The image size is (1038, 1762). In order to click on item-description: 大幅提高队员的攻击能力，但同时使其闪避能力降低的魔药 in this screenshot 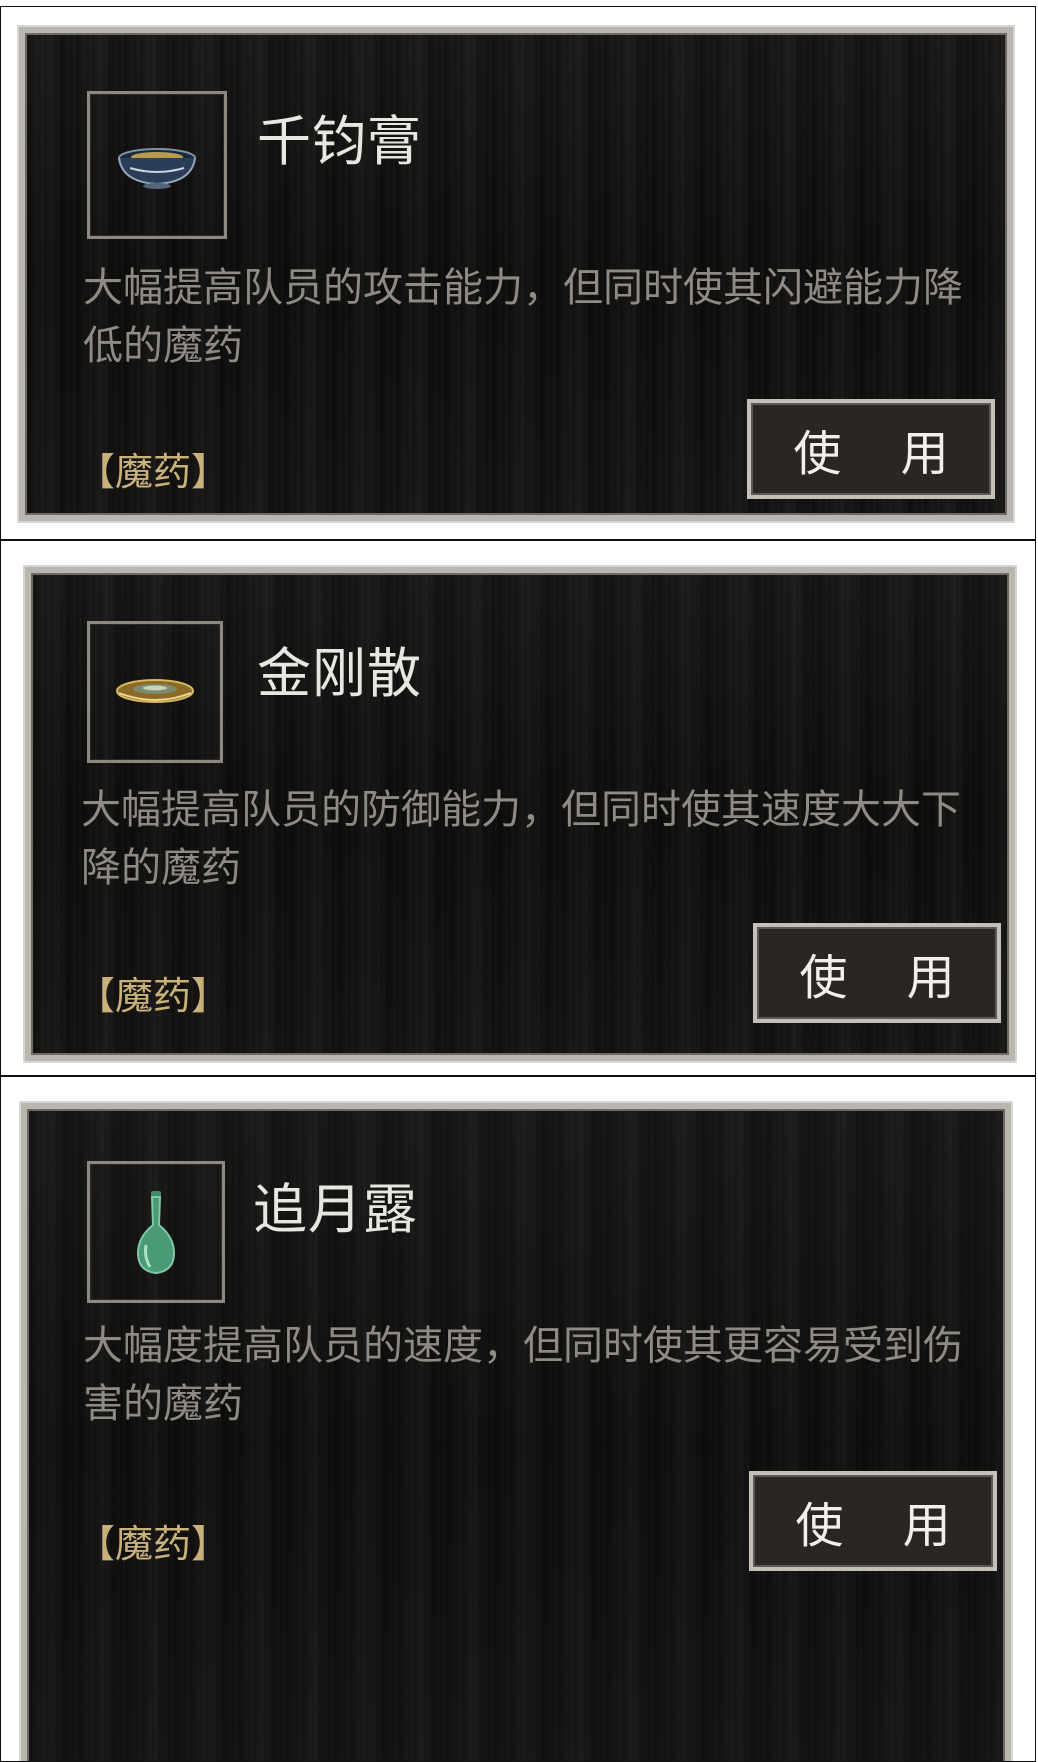, I will do `click(523, 317)`.